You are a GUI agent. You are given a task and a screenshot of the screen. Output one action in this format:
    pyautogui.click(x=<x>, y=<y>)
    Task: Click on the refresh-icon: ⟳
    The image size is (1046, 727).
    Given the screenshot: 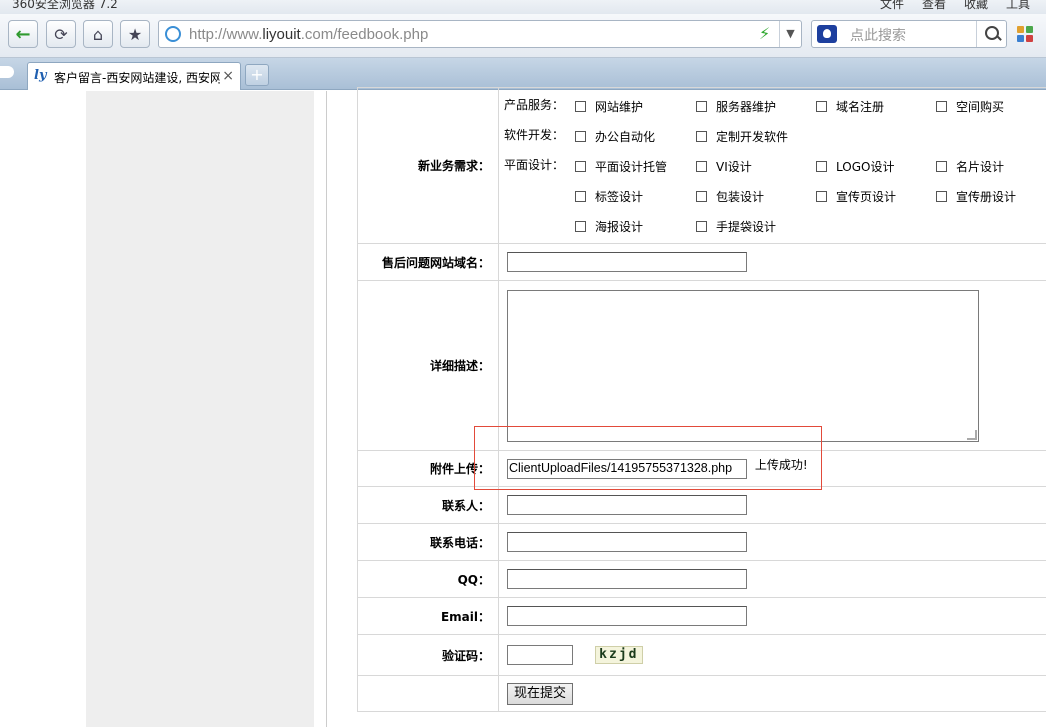 What is the action you would take?
    pyautogui.click(x=61, y=34)
    